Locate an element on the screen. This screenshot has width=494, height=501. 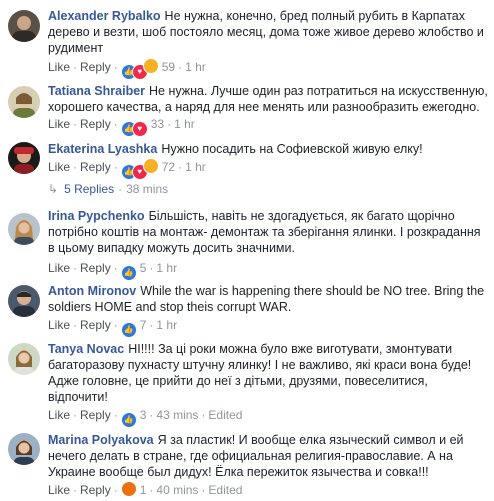
love-reaction-icon: ♥ is located at coordinates (139, 129).